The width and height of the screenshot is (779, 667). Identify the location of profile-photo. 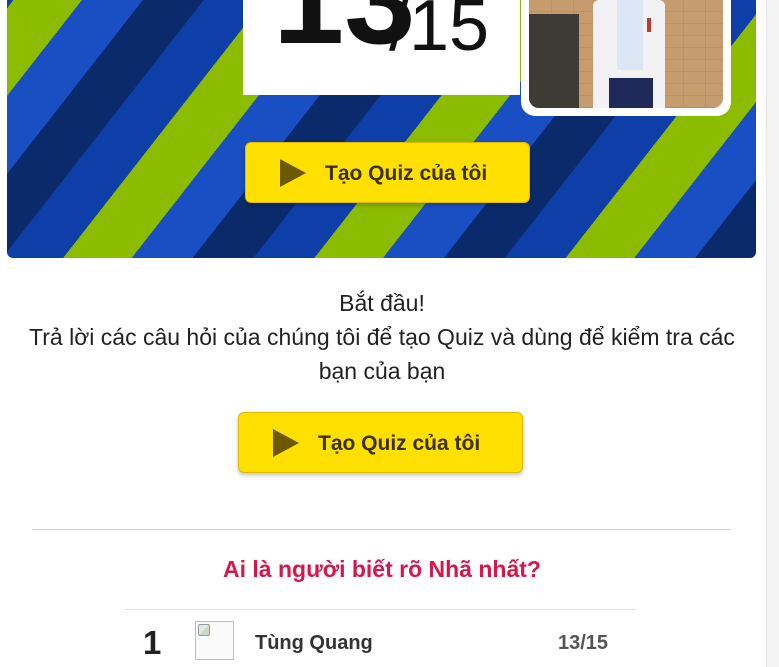
(626, 54).